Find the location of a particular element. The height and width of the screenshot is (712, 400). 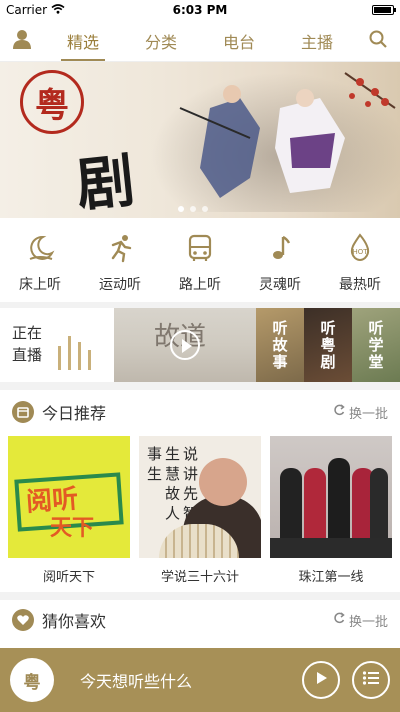

recommend-card: 说 讲 先 智 生 慧 故 人 事 生 学说三十六计 is located at coordinates (200, 511).